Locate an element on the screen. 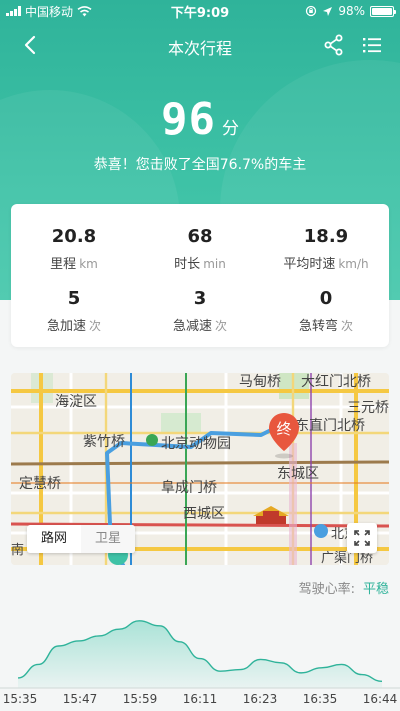 This screenshot has height=711, width=400. wifi-icon is located at coordinates (84, 10).